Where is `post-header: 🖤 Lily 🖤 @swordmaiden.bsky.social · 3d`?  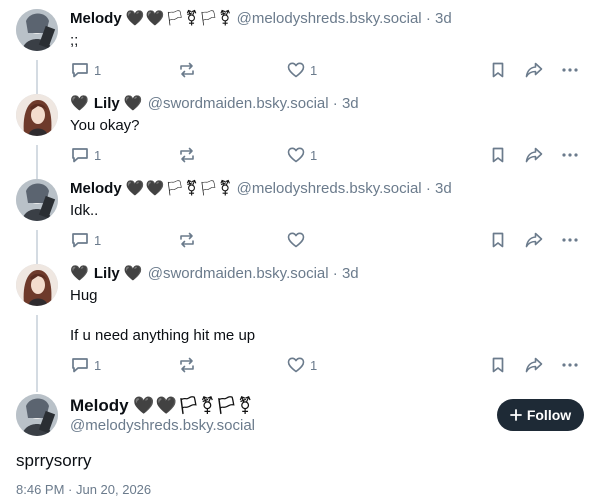 post-header: 🖤 Lily 🖤 @swordmaiden.bsky.social · 3d is located at coordinates (214, 274).